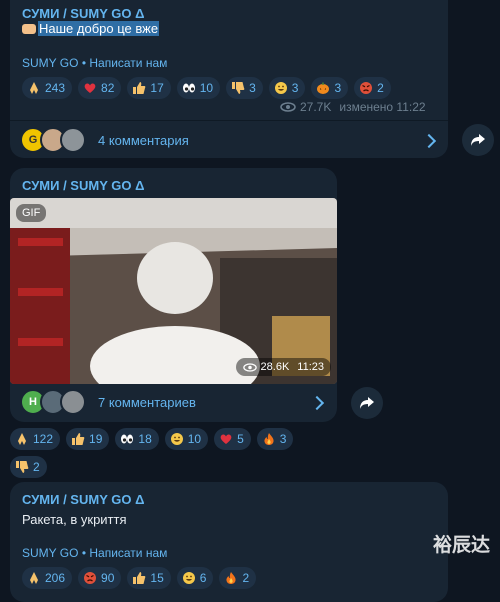 This screenshot has height=602, width=500. Describe the element at coordinates (149, 578) in the screenshot. I see `reaction-pill: 15` at that location.